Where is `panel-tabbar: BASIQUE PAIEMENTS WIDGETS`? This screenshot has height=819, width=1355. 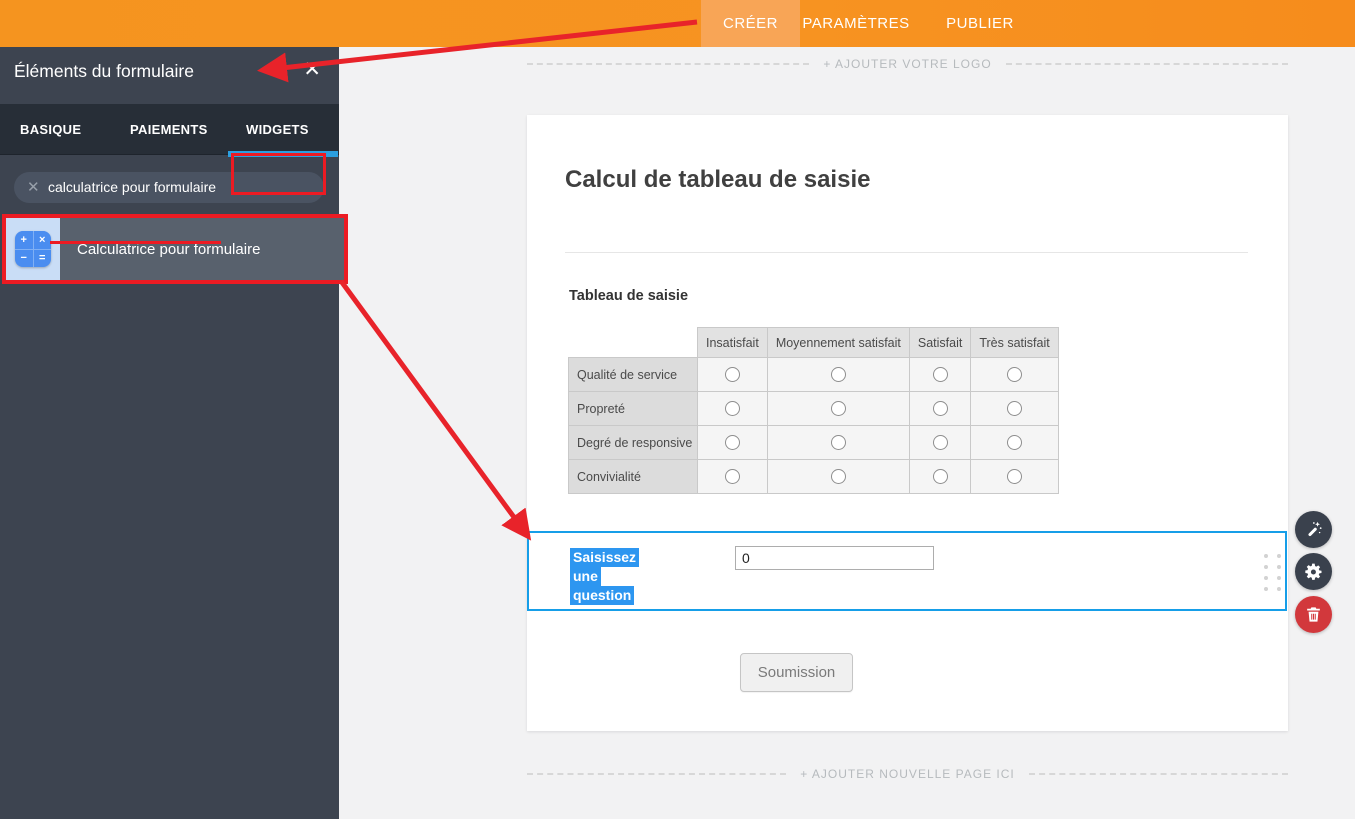
panel-tabbar: BASIQUE PAIEMENTS WIDGETS is located at coordinates (169, 129).